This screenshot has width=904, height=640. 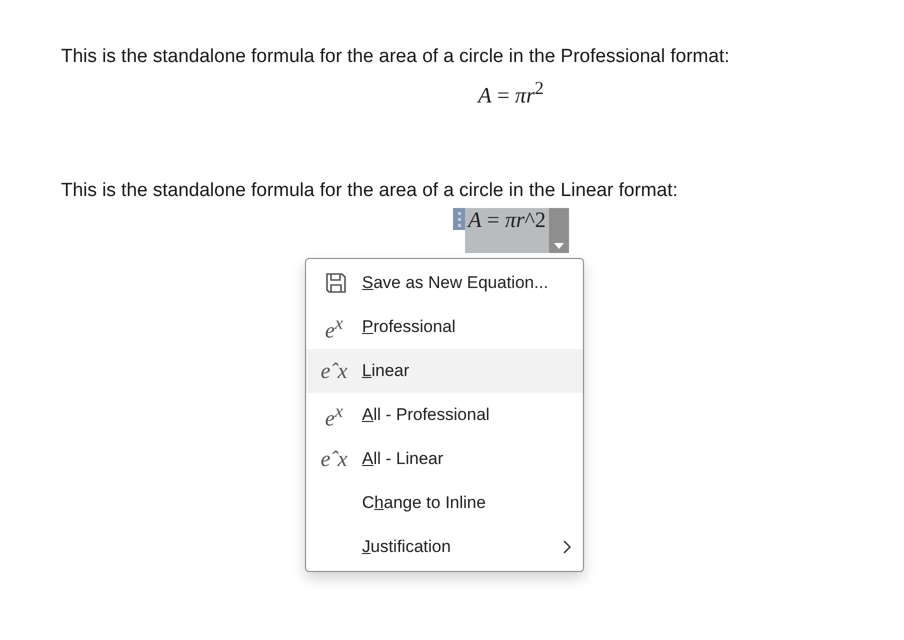 What do you see at coordinates (444, 503) in the screenshot?
I see `menu-item: Change to Inline` at bounding box center [444, 503].